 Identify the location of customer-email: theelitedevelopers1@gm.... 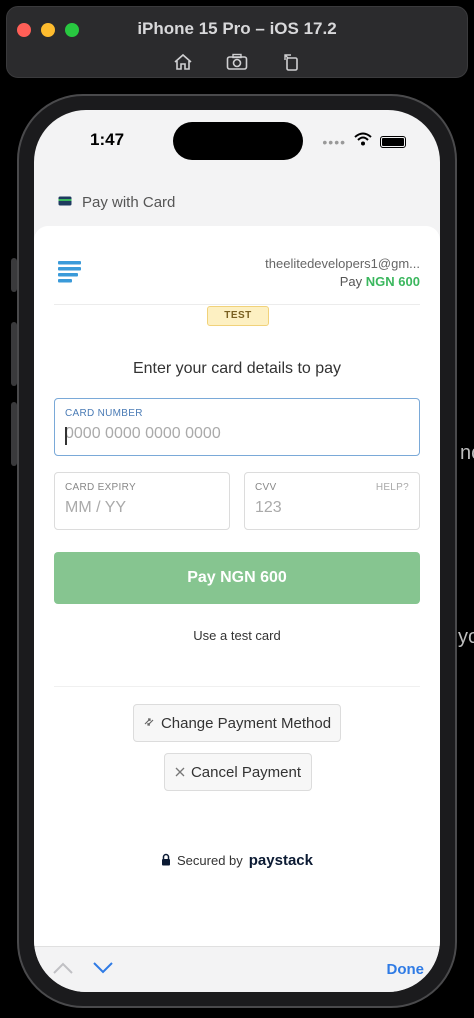
(342, 263).